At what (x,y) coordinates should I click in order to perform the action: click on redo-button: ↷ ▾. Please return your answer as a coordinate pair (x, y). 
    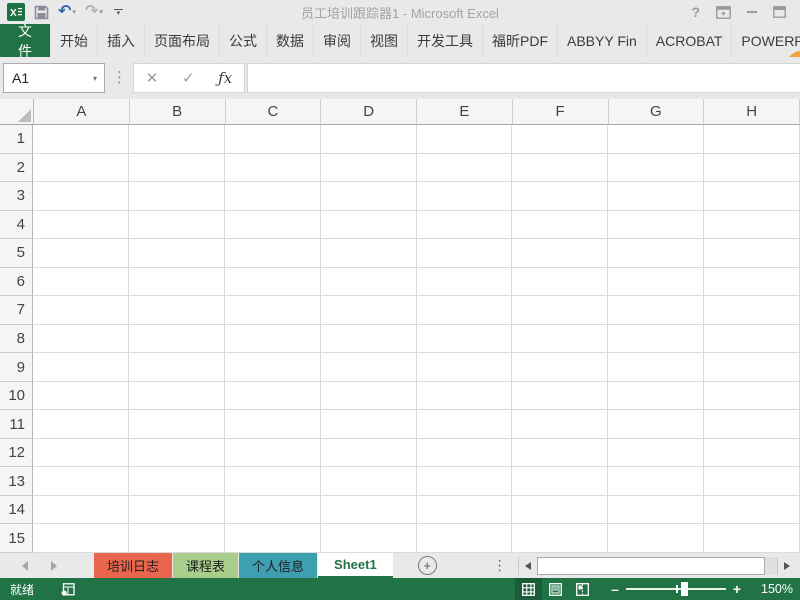
    Looking at the image, I should click on (94, 12).